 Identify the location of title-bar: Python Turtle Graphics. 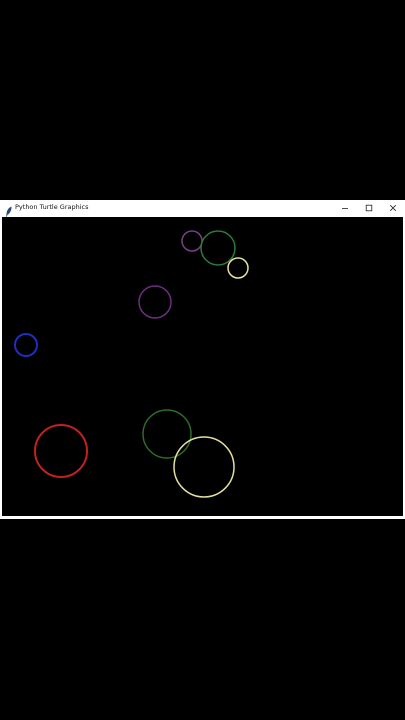
(202, 208).